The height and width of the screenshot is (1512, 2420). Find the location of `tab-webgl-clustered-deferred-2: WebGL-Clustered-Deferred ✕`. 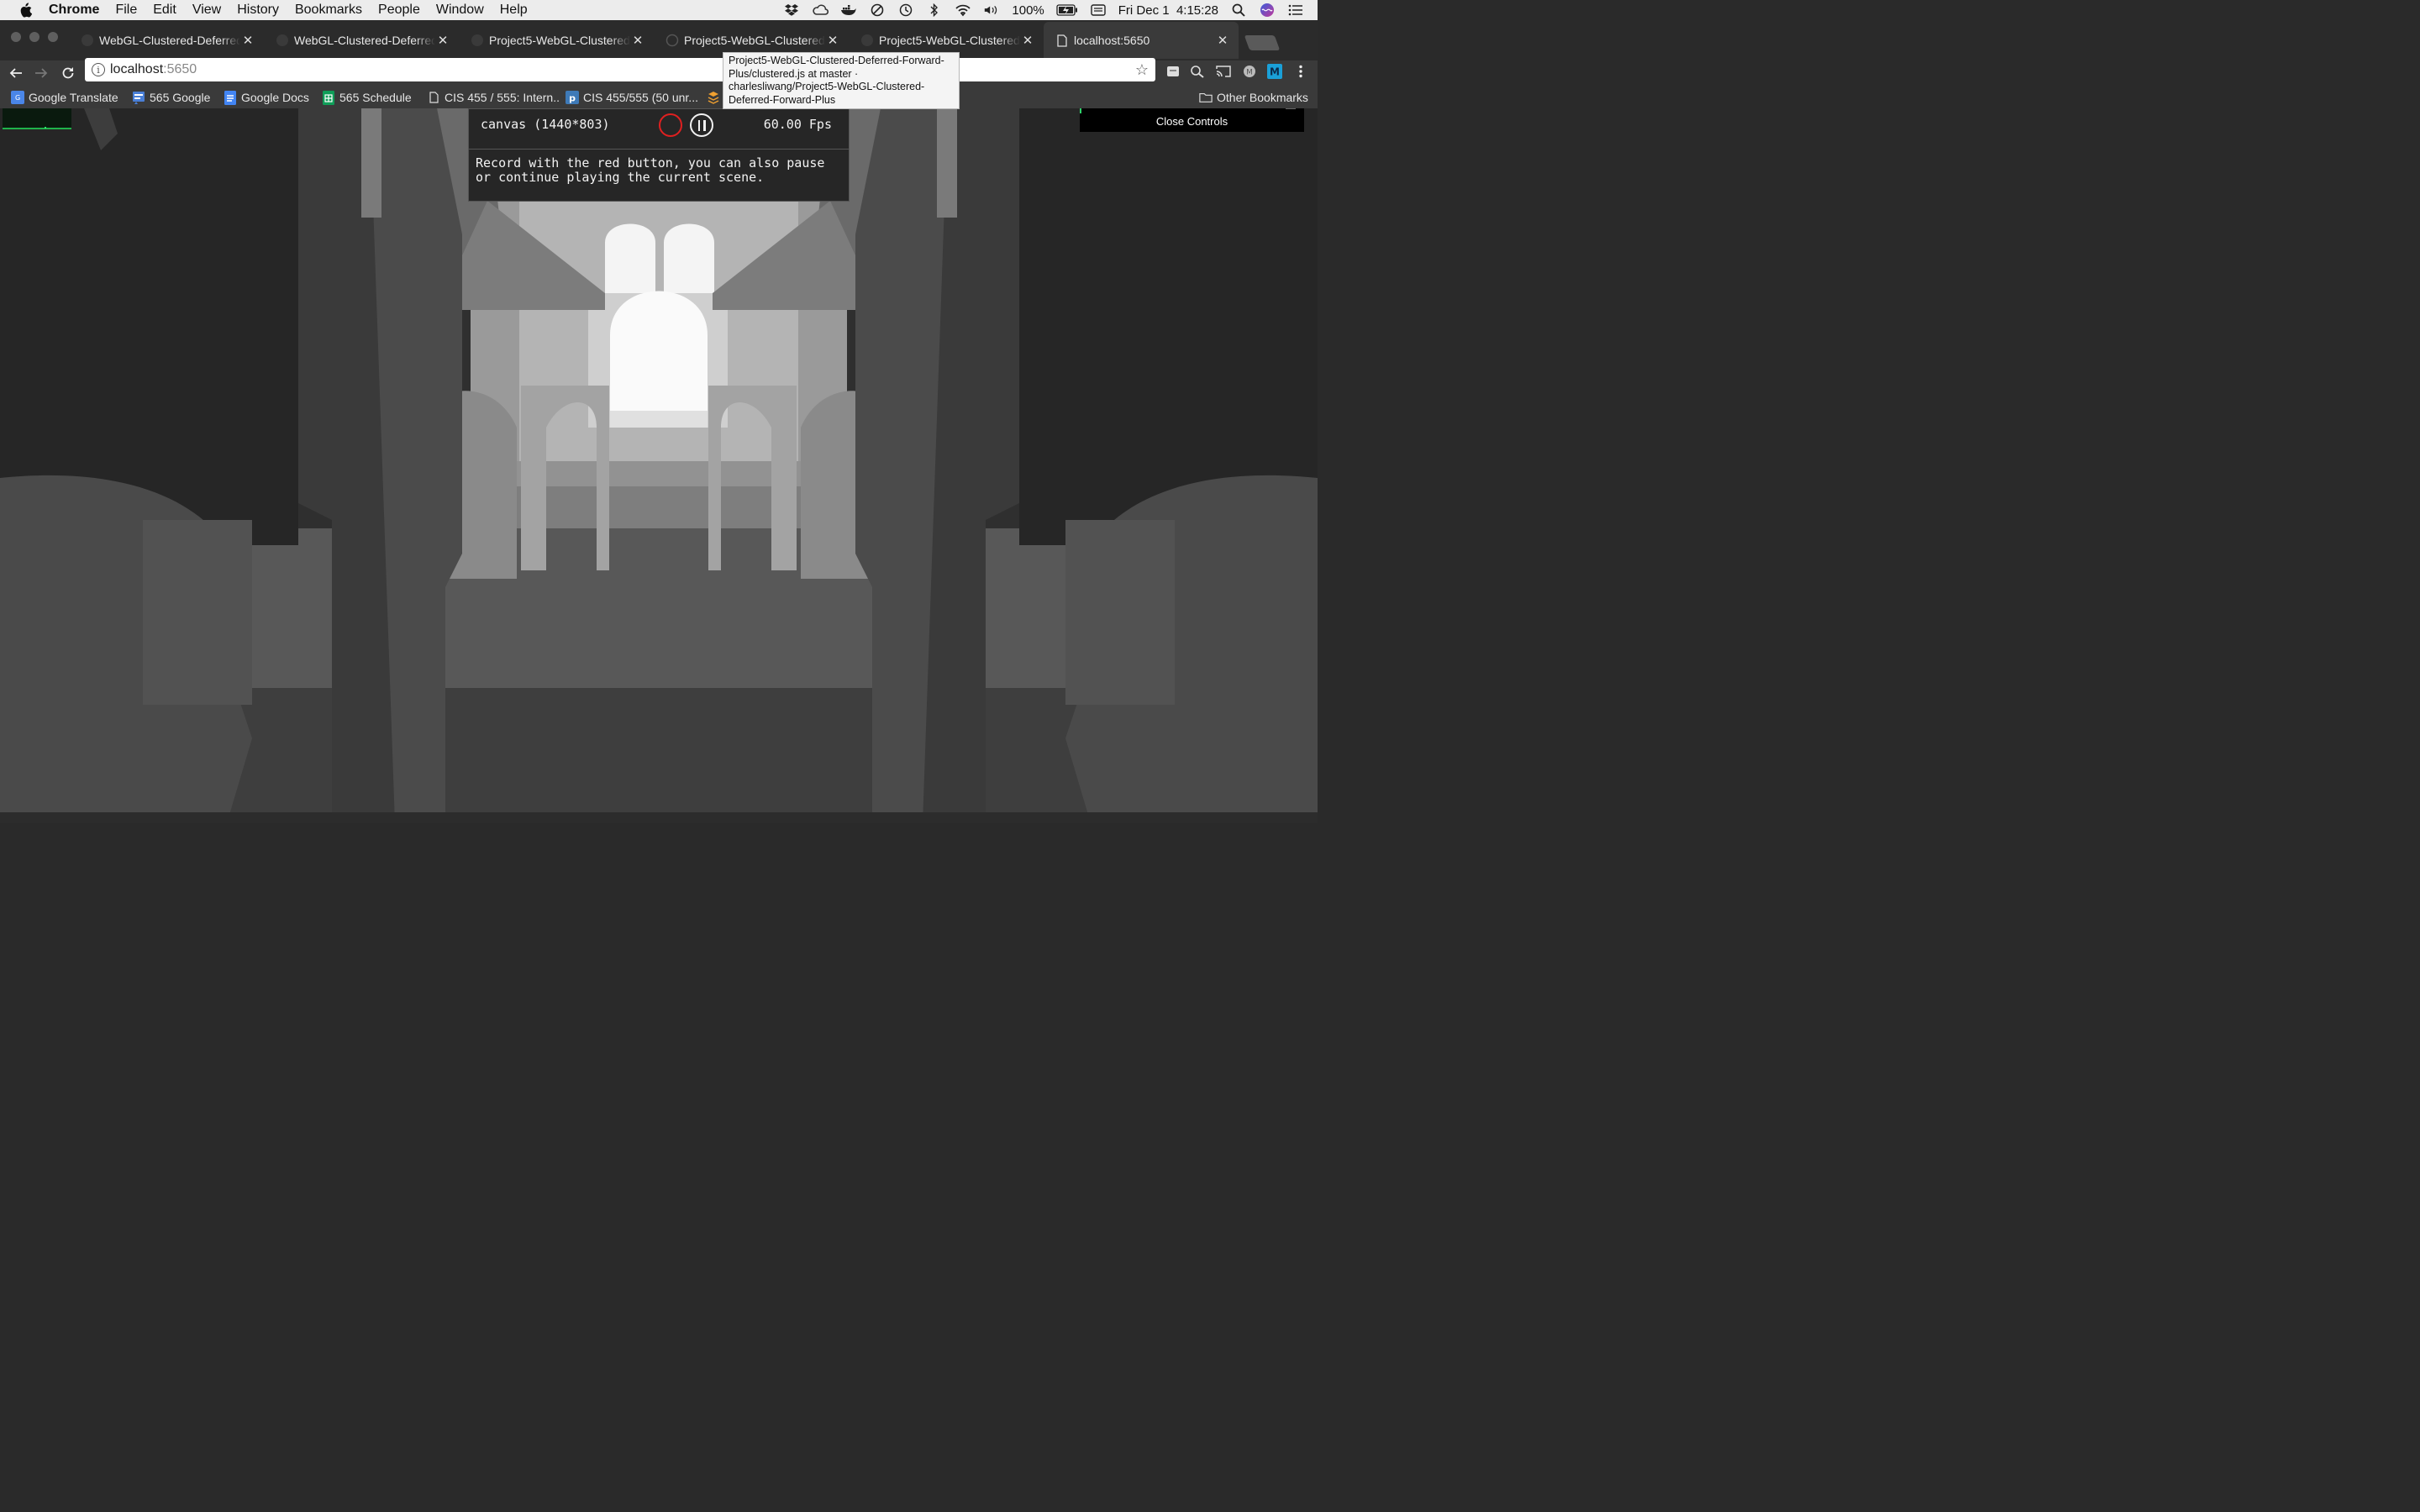

tab-webgl-clustered-deferred-2: WebGL-Clustered-Deferred ✕ is located at coordinates (361, 40).